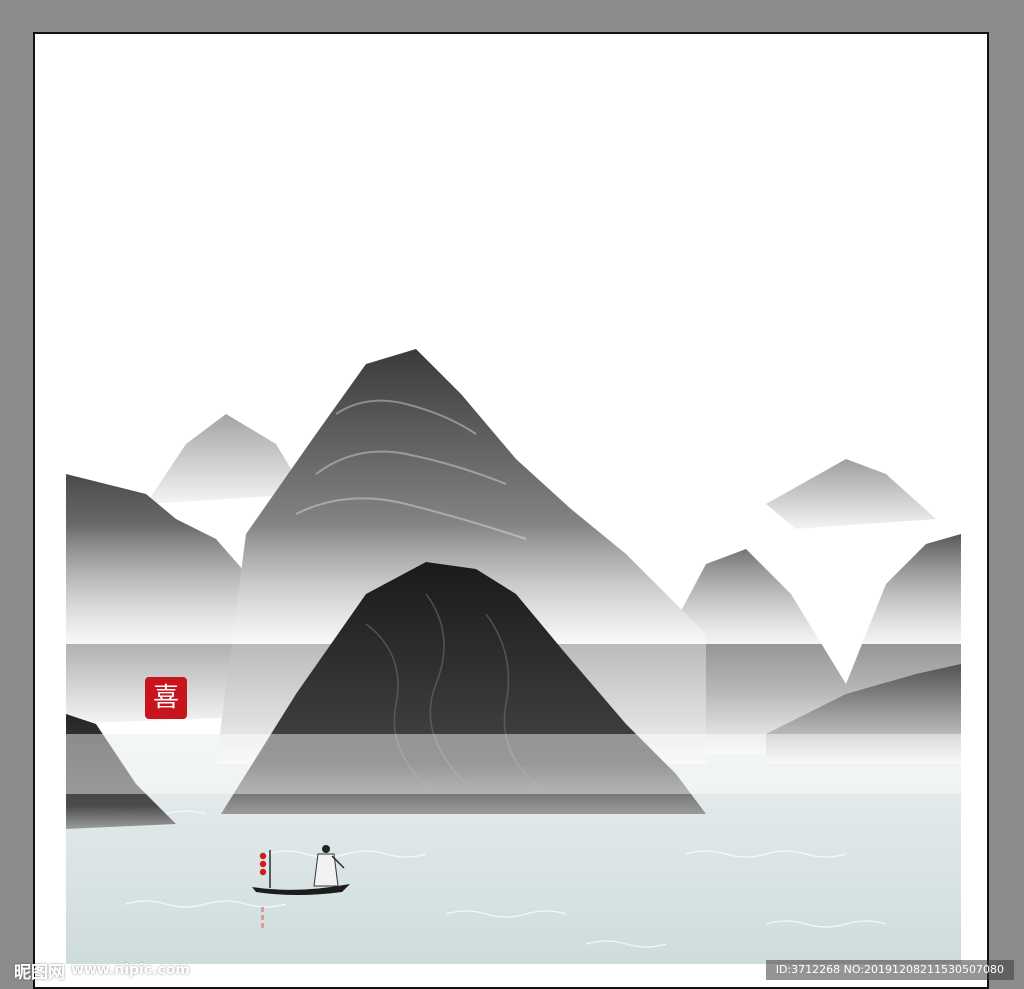 This screenshot has height=989, width=1024. I want to click on seal-glyph: 喜, so click(165, 698).